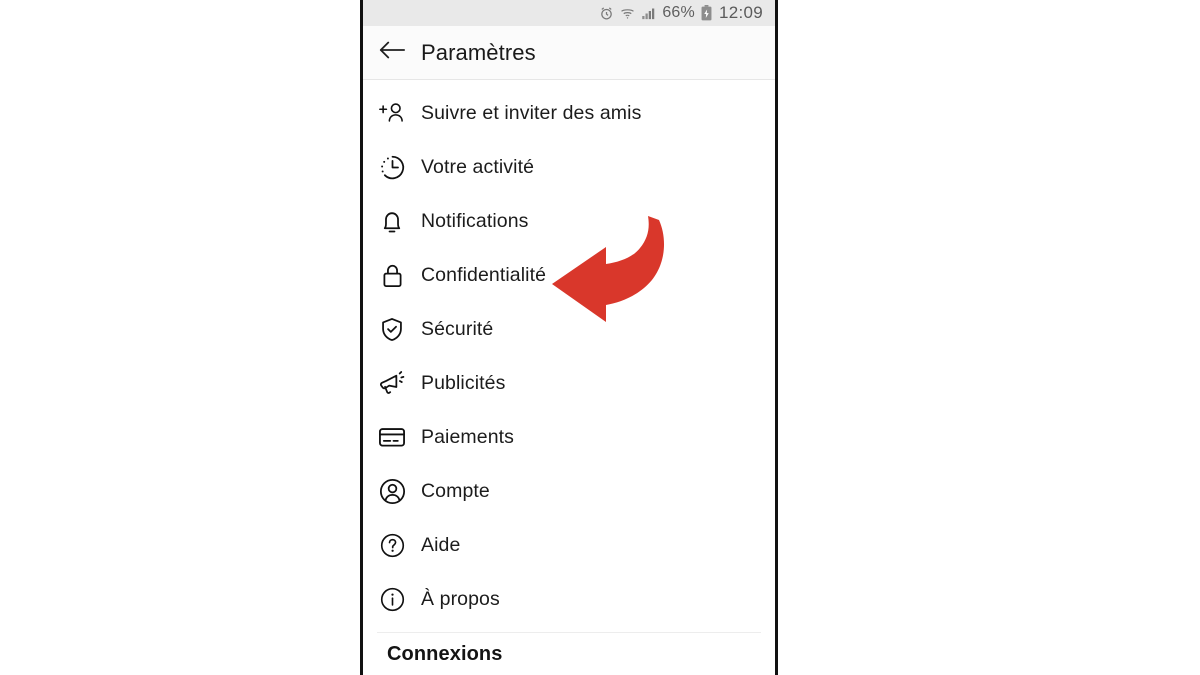  I want to click on back-button, so click(392, 52).